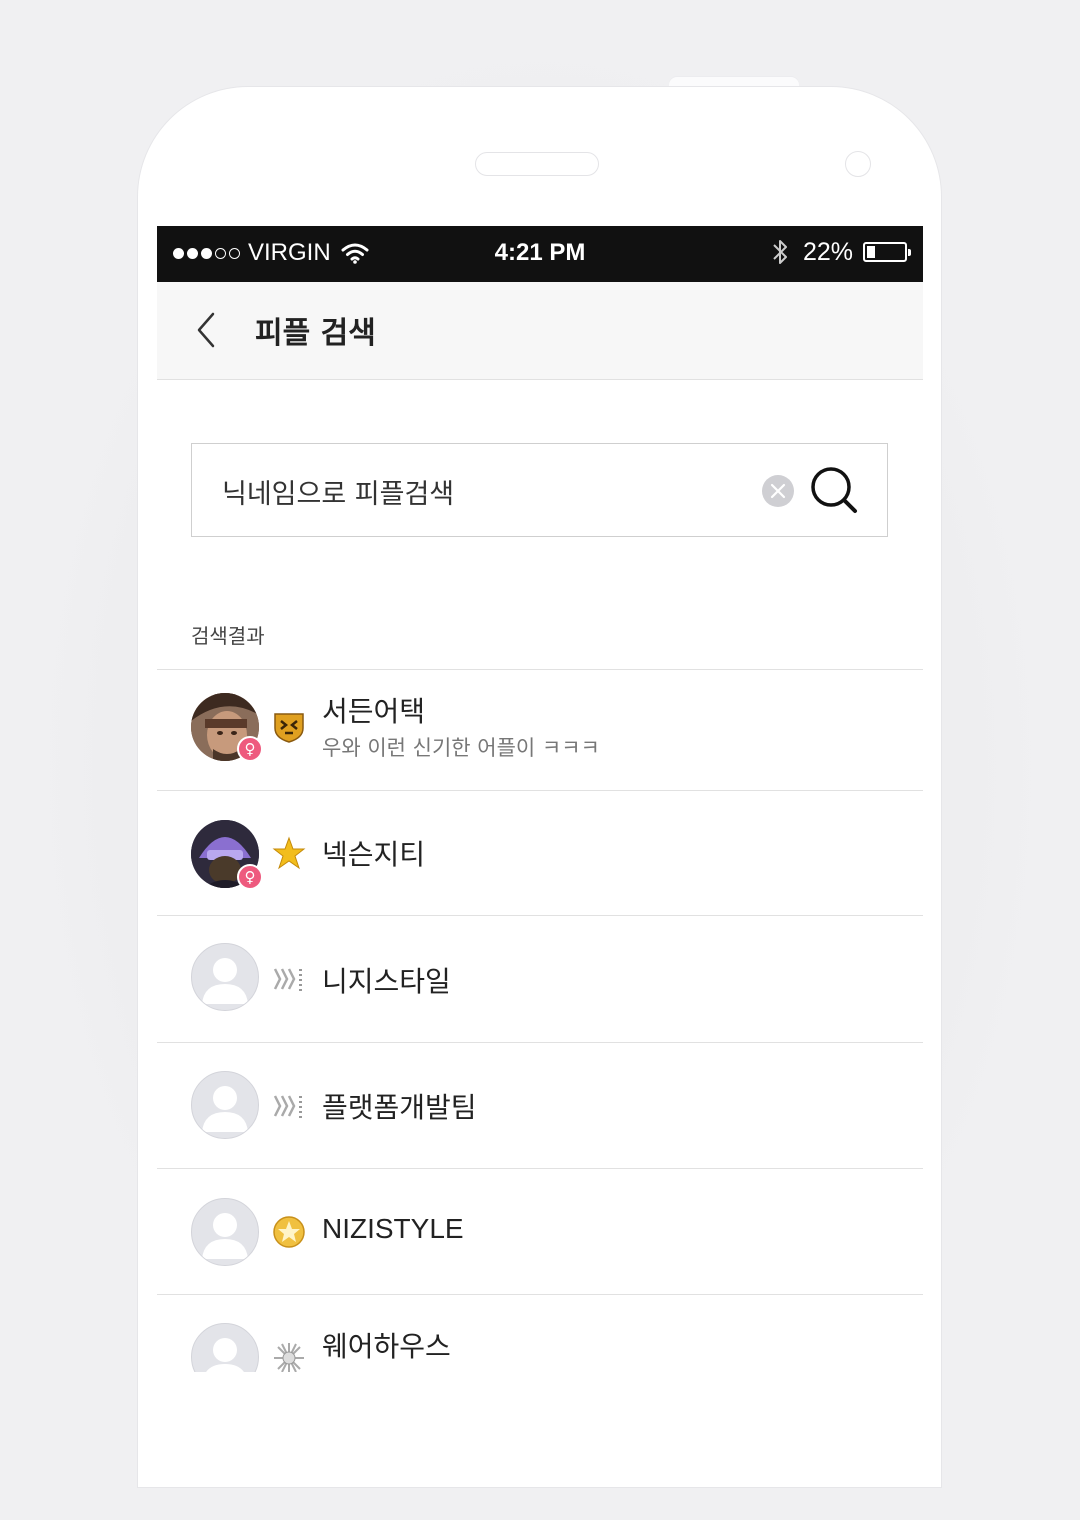 This screenshot has width=1080, height=1520. I want to click on list-item: ♀ 넥슨지티, so click(540, 852).